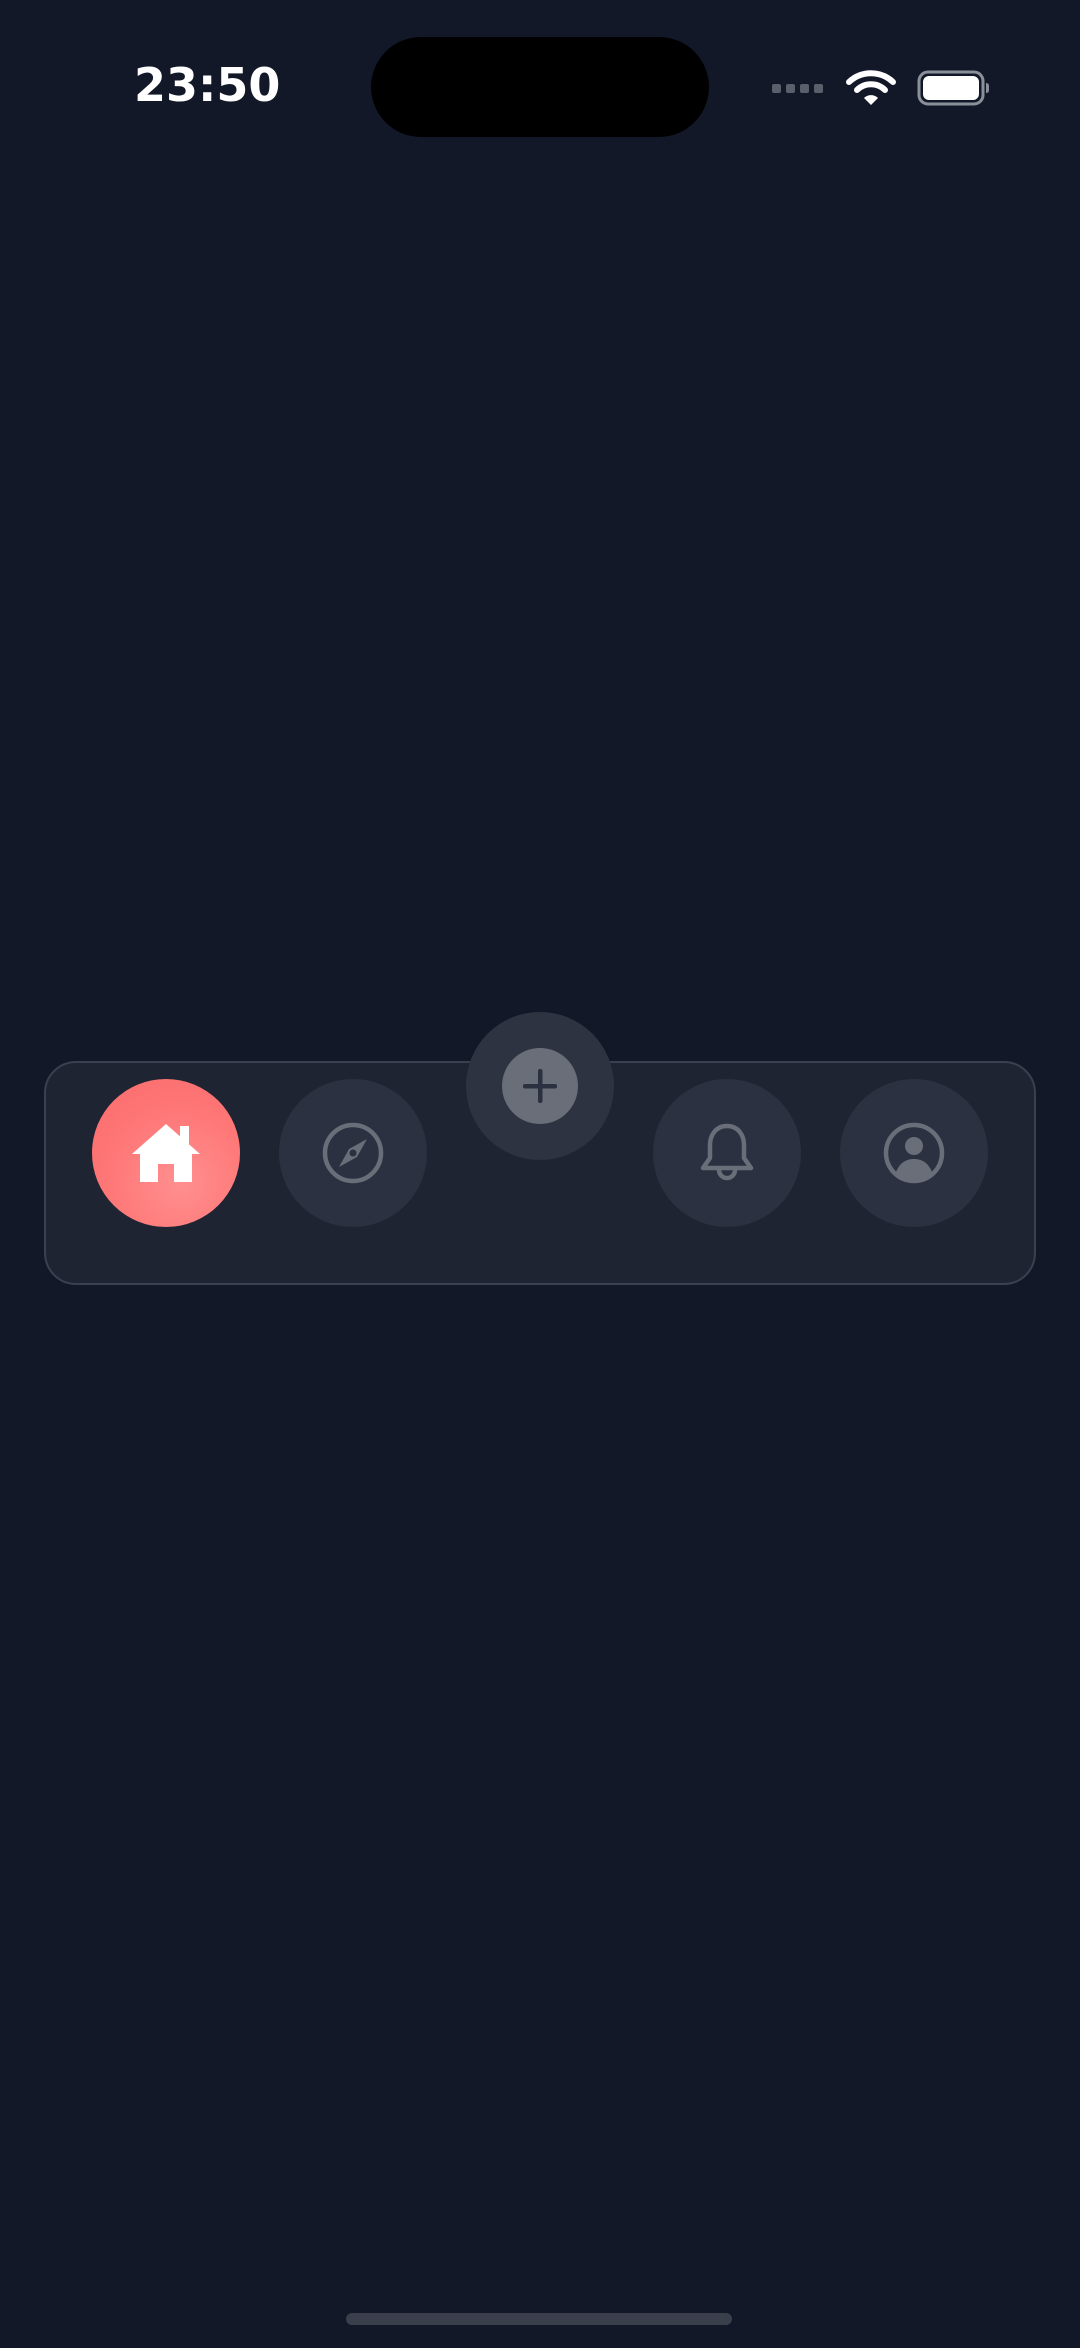 The height and width of the screenshot is (2348, 1080). I want to click on tab-explore, so click(353, 1153).